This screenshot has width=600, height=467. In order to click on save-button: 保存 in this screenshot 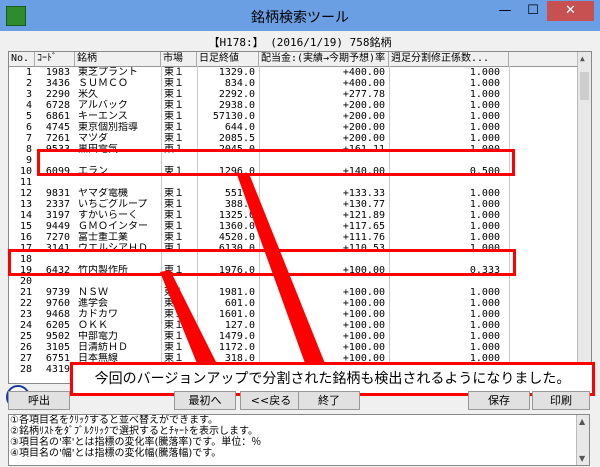, I will do `click(499, 400)`.